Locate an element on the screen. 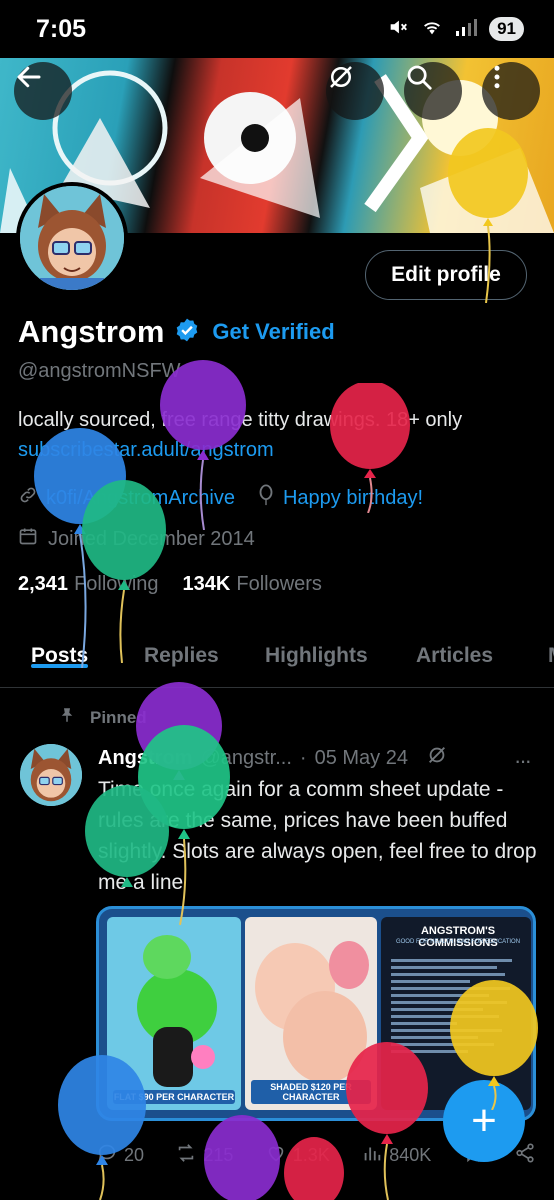  views-count: 840K is located at coordinates (410, 1155).